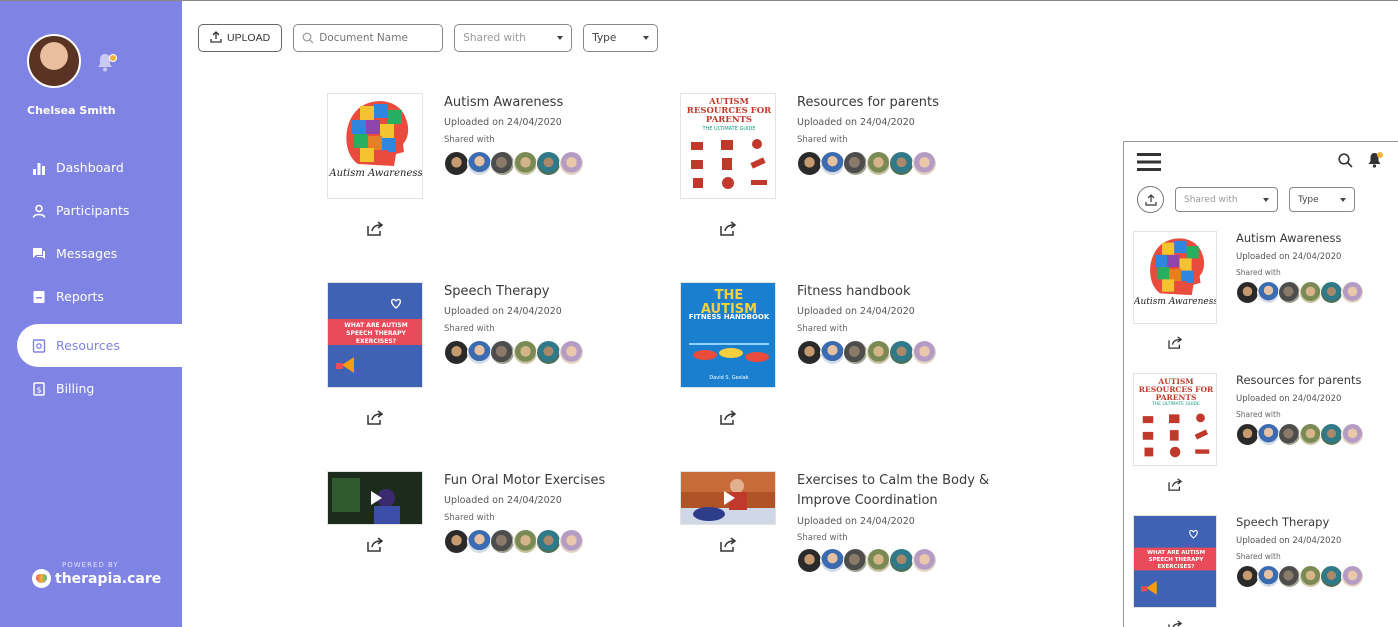  Describe the element at coordinates (91, 296) in the screenshot. I see `sidebar-item-reports: Reports` at that location.